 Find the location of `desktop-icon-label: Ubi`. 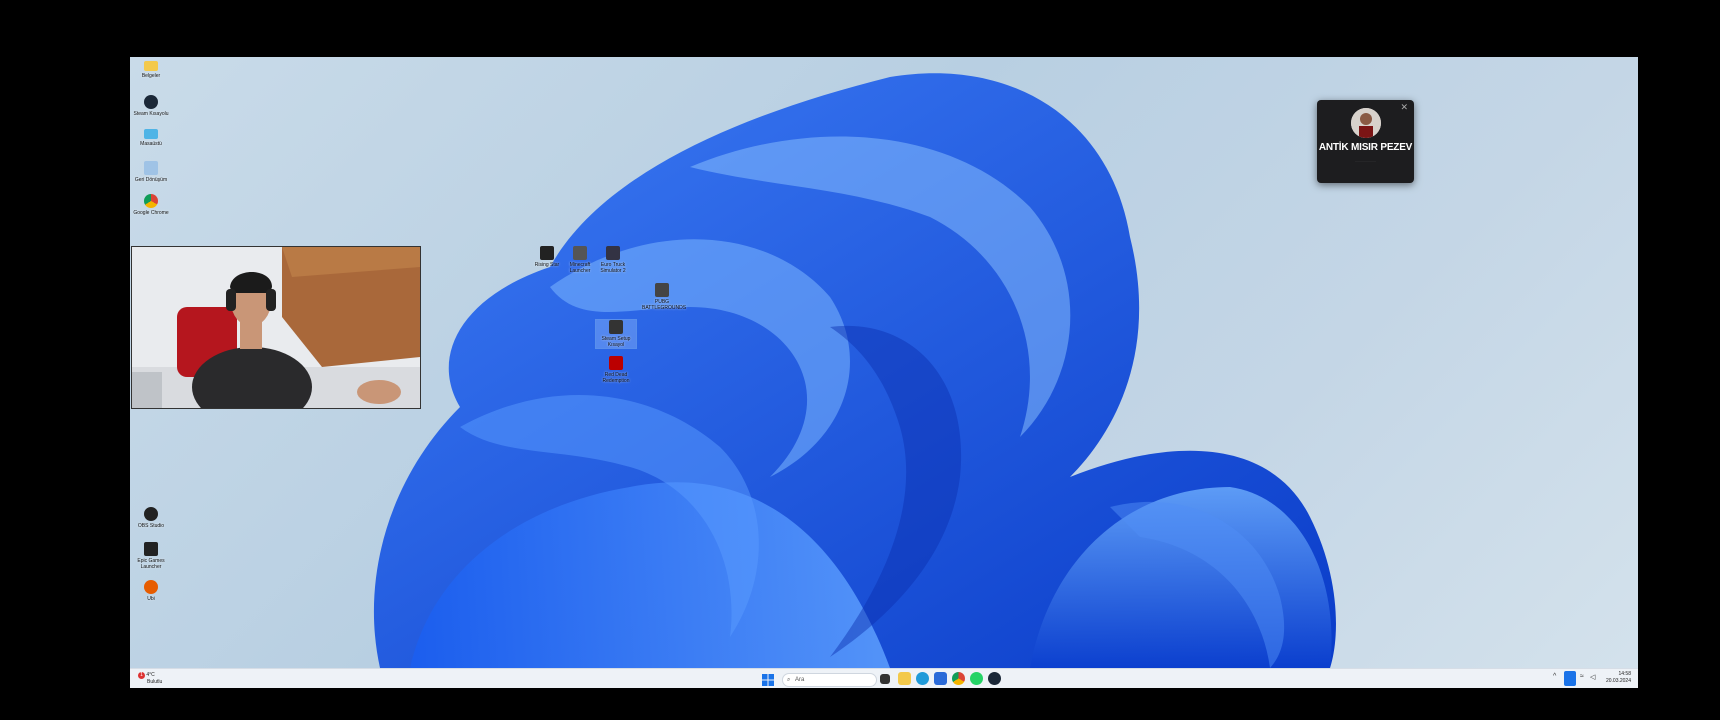

desktop-icon-label: Ubi is located at coordinates (151, 599).